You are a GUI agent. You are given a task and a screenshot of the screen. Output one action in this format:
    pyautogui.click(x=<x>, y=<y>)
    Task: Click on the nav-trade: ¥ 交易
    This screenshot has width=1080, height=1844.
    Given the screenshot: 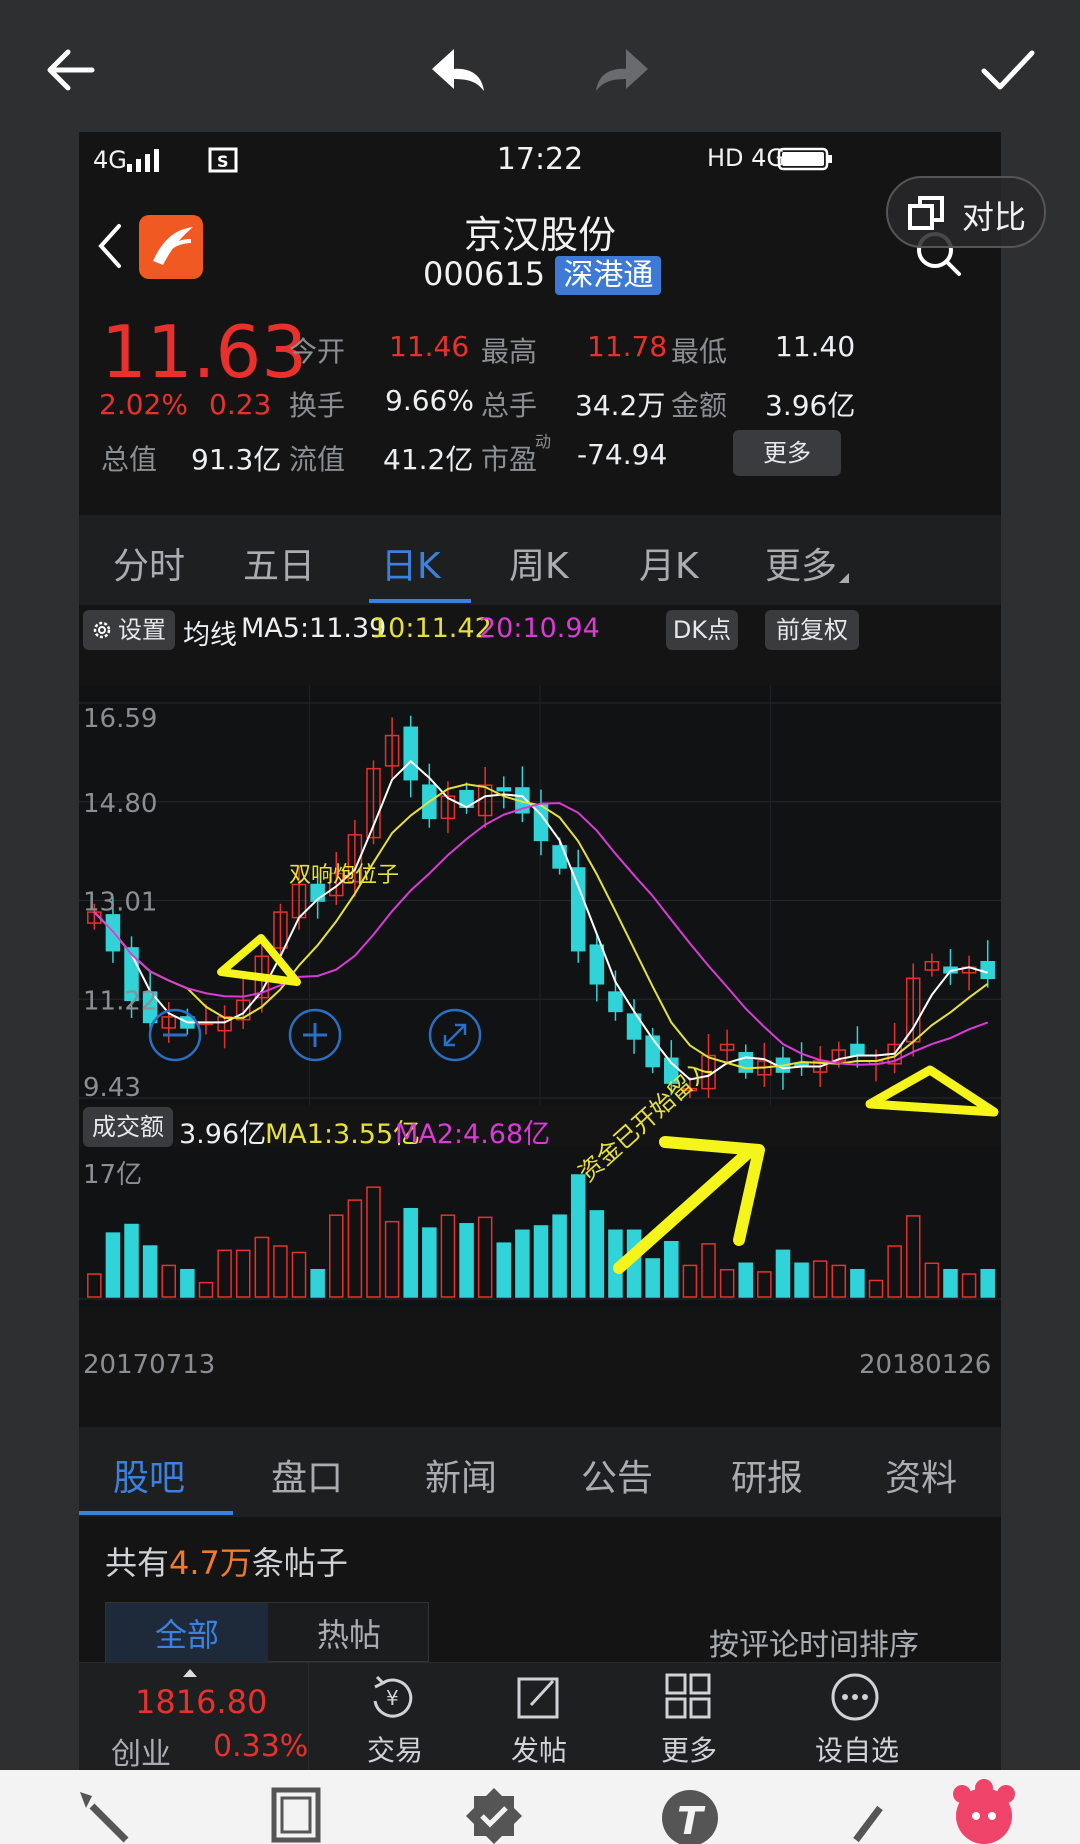 What is the action you would take?
    pyautogui.click(x=392, y=1716)
    